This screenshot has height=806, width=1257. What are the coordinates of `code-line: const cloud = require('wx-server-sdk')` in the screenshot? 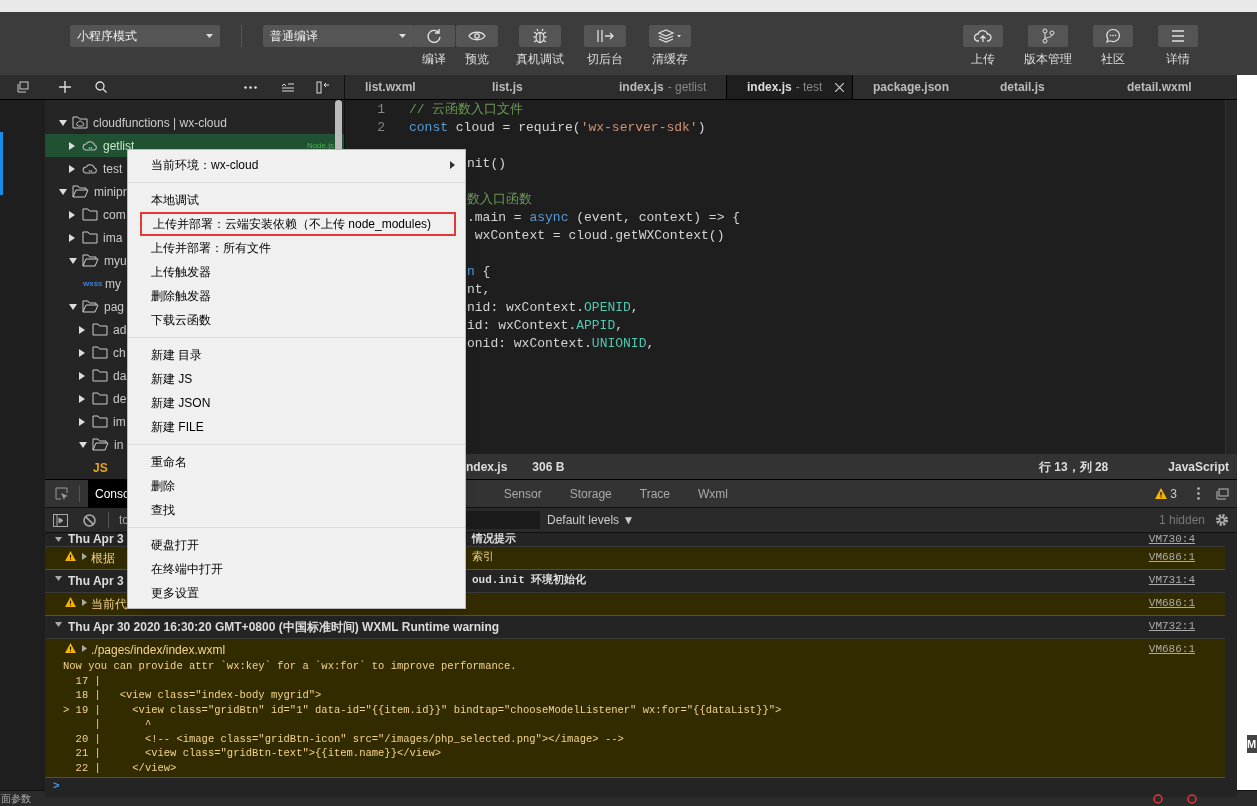 It's located at (557, 128).